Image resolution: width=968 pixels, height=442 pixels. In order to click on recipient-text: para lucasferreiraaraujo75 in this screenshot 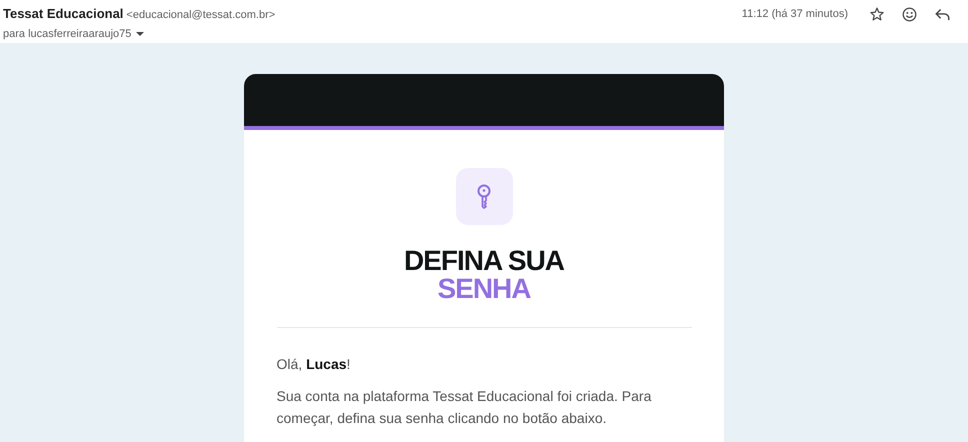, I will do `click(67, 34)`.